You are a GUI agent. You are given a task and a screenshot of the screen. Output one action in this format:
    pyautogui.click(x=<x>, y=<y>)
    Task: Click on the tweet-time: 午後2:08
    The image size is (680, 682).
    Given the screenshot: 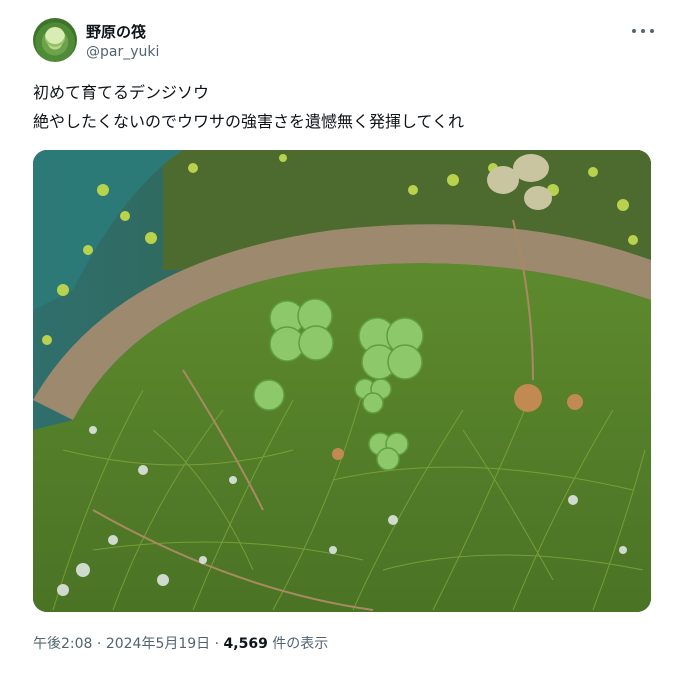 What is the action you would take?
    pyautogui.click(x=62, y=644)
    